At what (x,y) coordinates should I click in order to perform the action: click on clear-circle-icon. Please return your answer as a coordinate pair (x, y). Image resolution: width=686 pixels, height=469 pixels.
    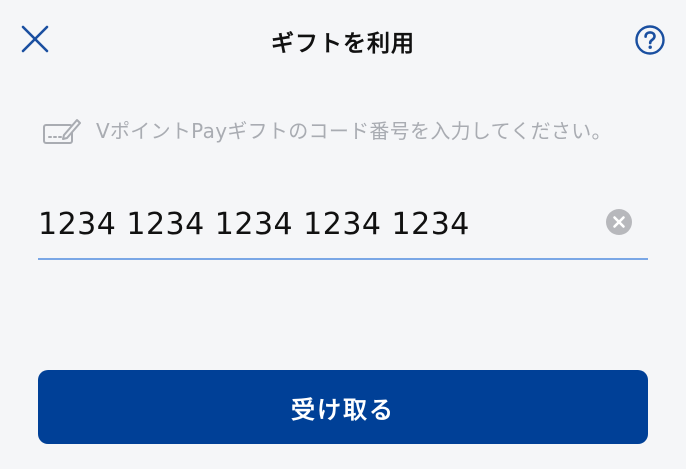
    Looking at the image, I should click on (619, 222).